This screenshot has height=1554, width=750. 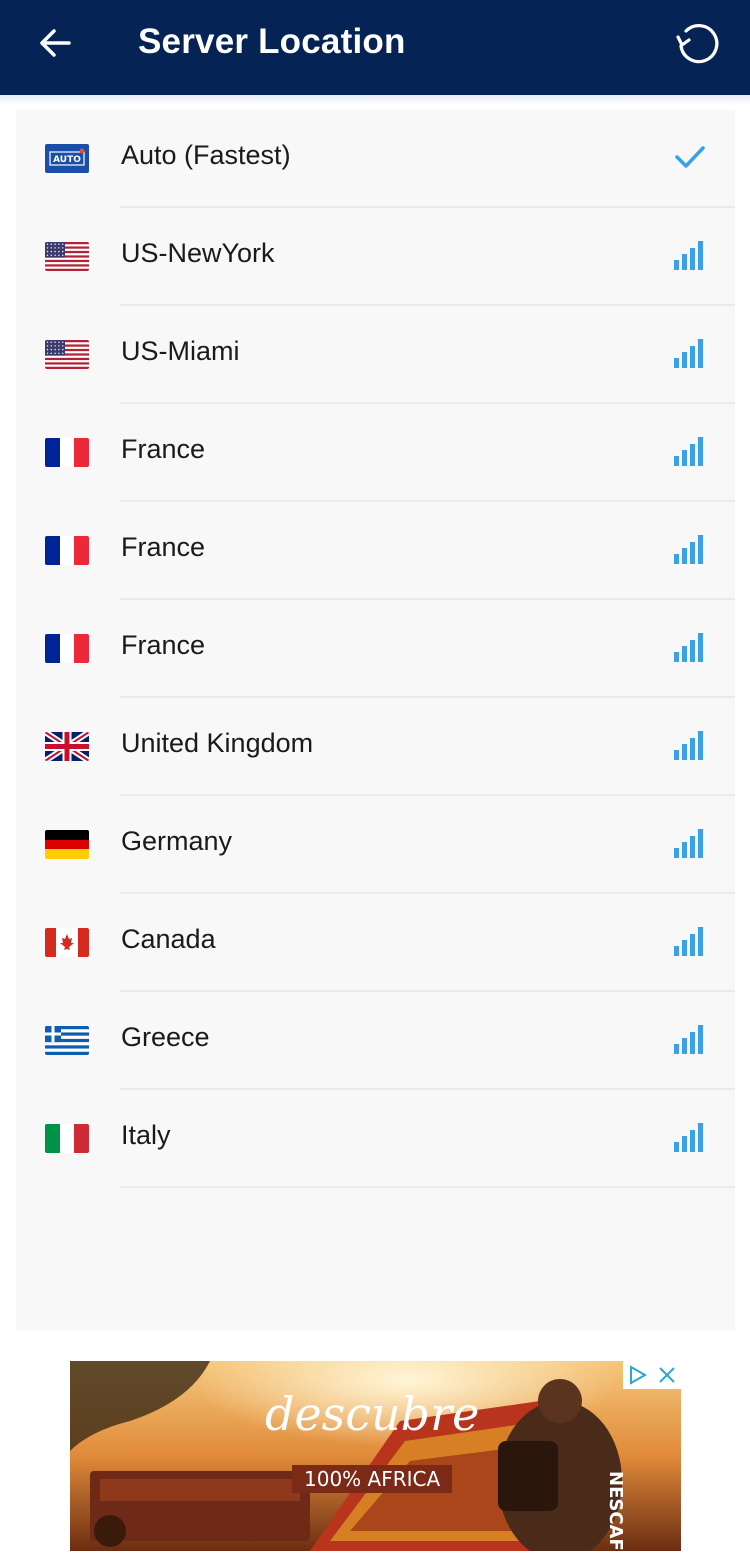 I want to click on server-name: Germany, so click(x=177, y=841).